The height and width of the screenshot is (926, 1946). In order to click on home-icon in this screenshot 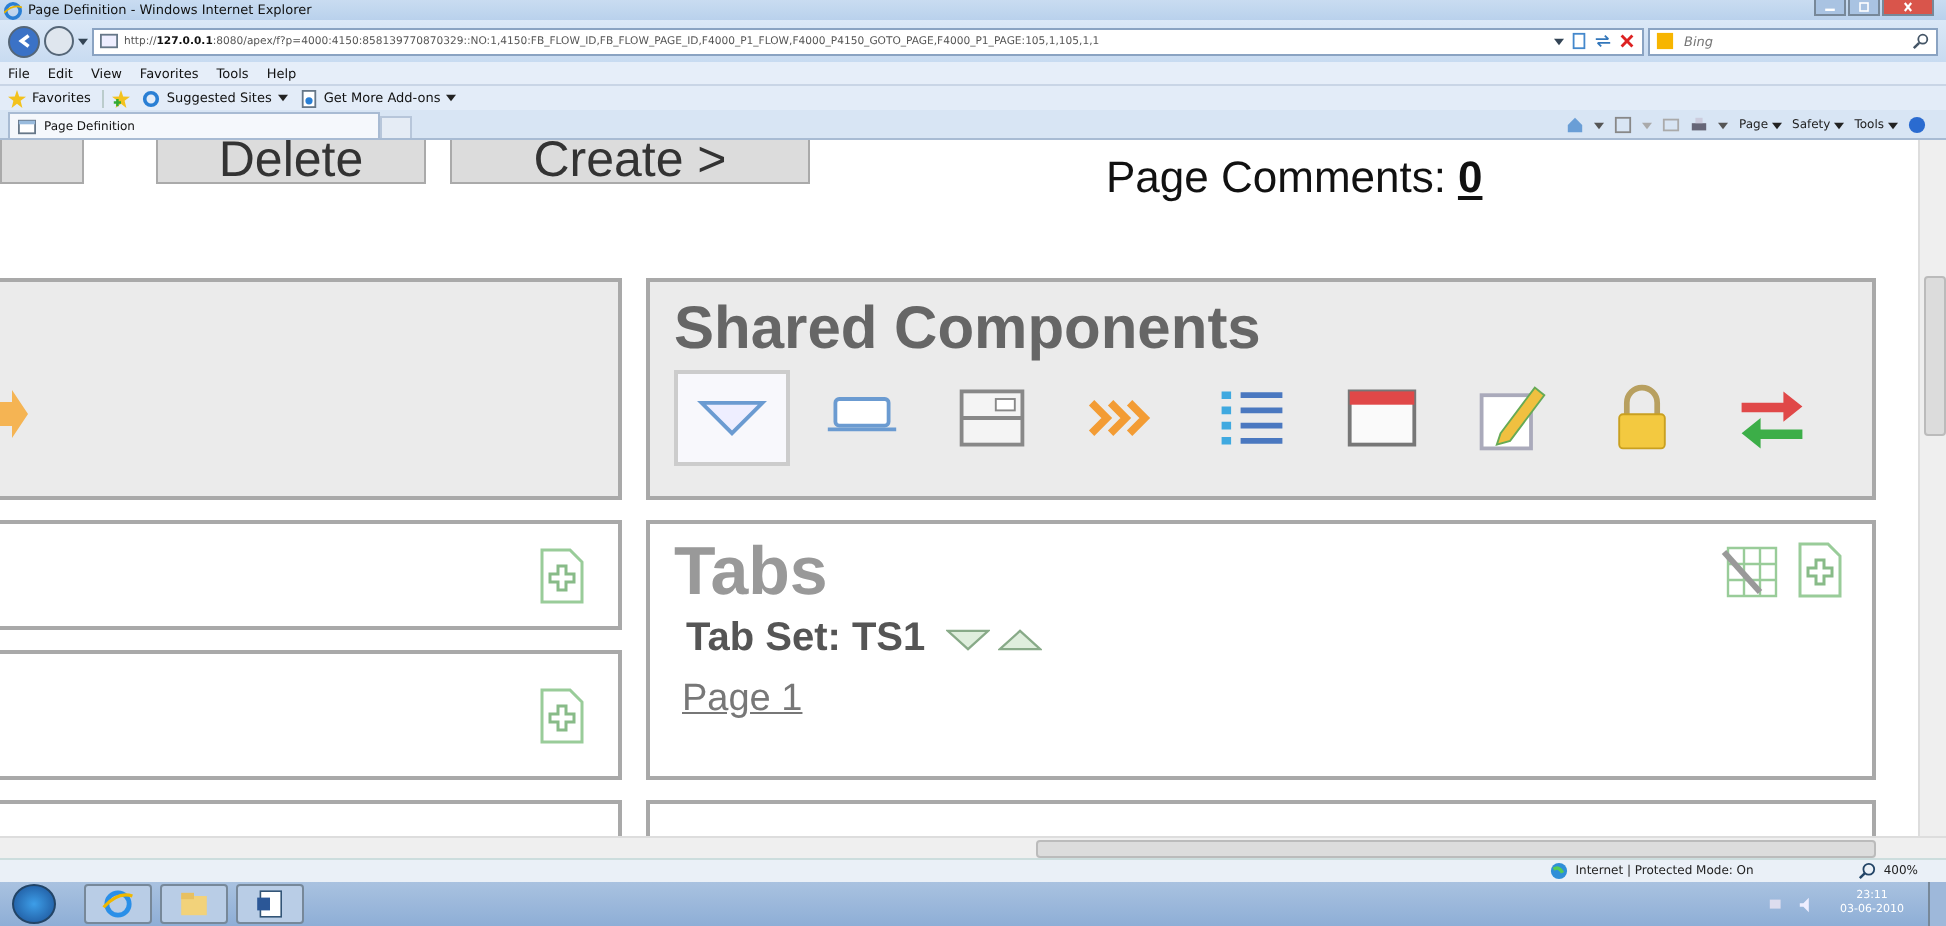, I will do `click(1575, 125)`.